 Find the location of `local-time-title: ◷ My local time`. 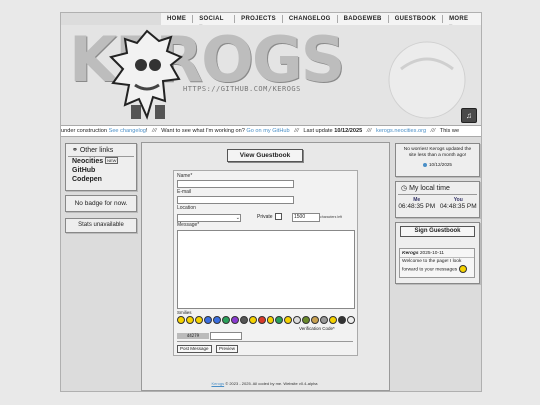

local-time-title: ◷ My local time is located at coordinates (437, 188).